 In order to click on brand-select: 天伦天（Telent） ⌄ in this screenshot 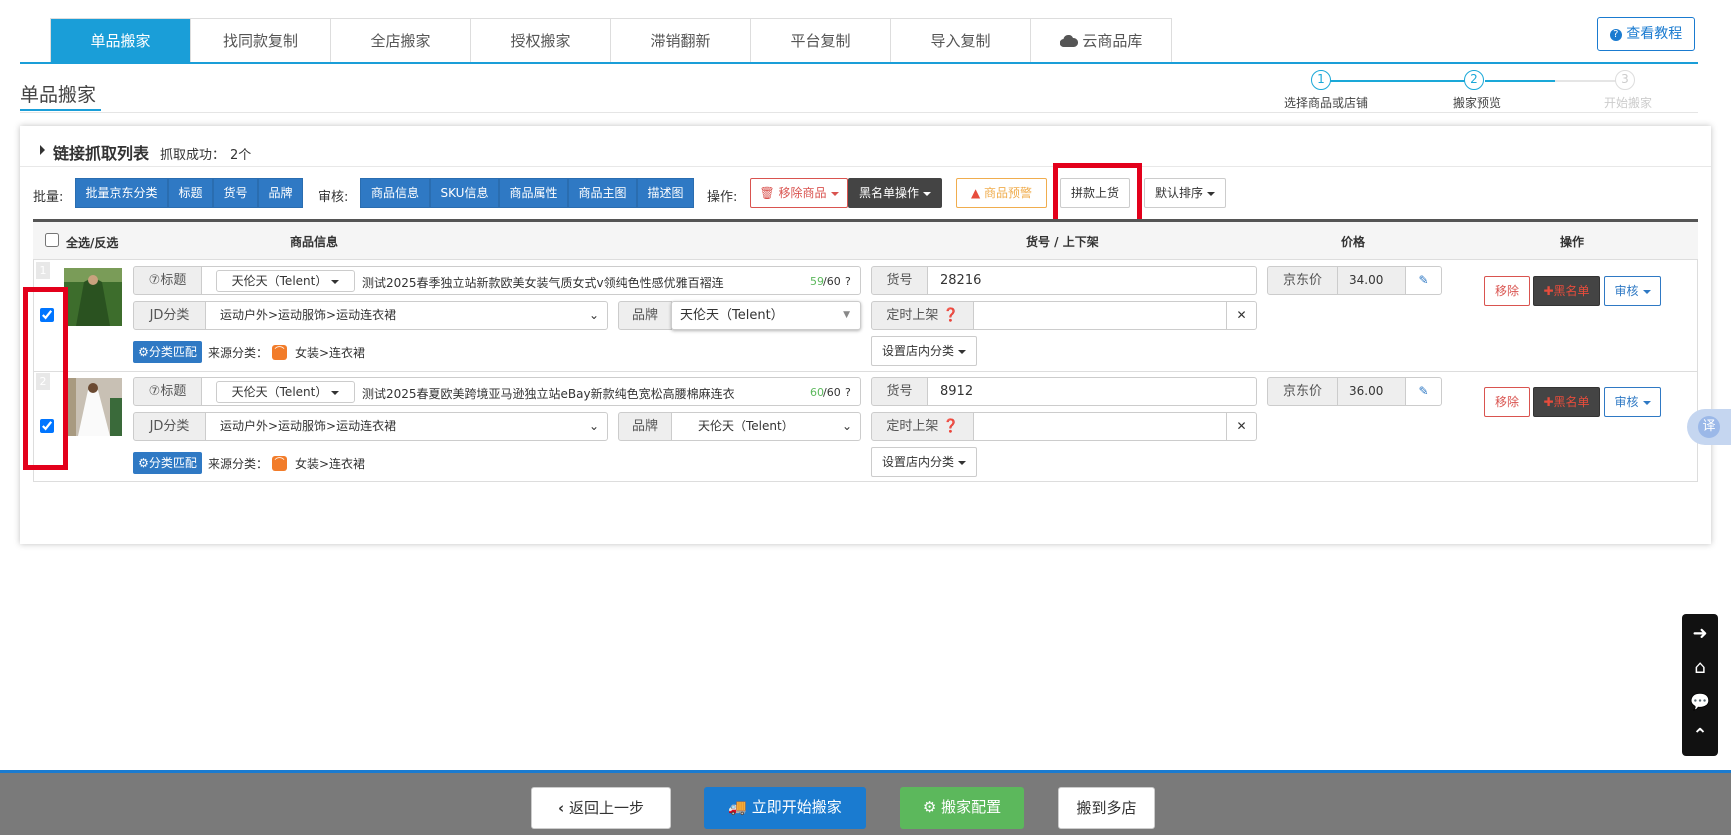, I will do `click(766, 426)`.